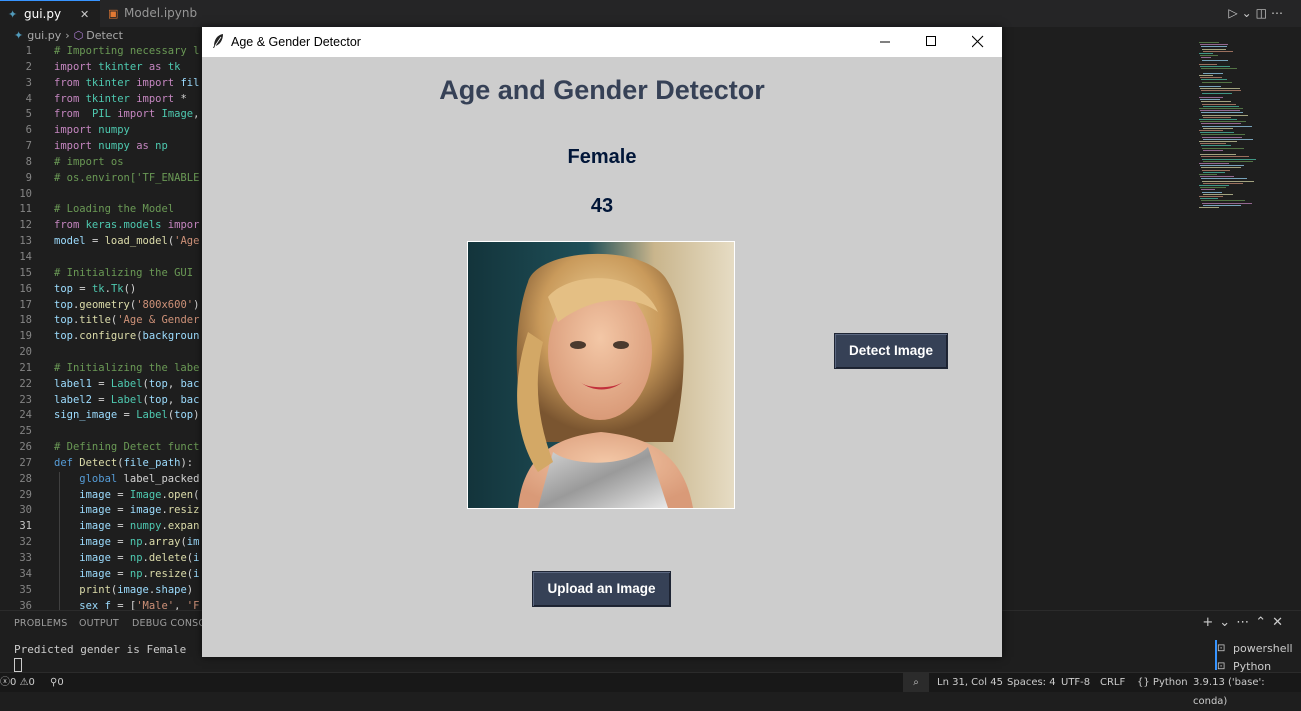  Describe the element at coordinates (104, 35) in the screenshot. I see `breadcrumb-symbol: Detect` at that location.